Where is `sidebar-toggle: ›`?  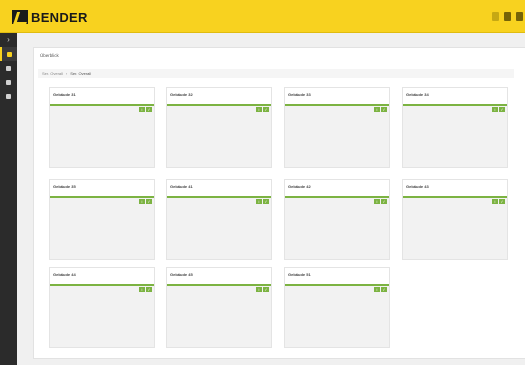
sidebar-toggle: › is located at coordinates (8, 40).